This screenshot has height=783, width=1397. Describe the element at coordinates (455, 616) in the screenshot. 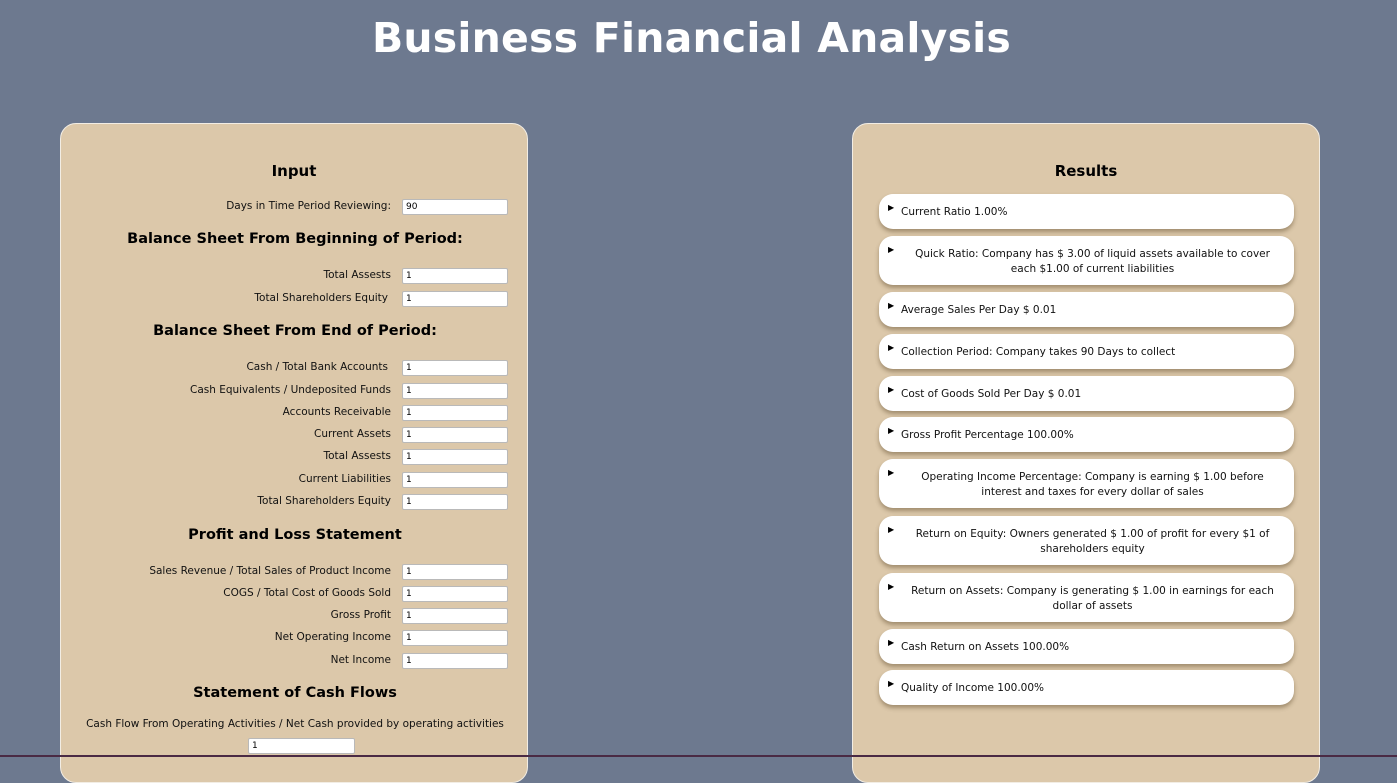

I see `gross-profit-input` at that location.